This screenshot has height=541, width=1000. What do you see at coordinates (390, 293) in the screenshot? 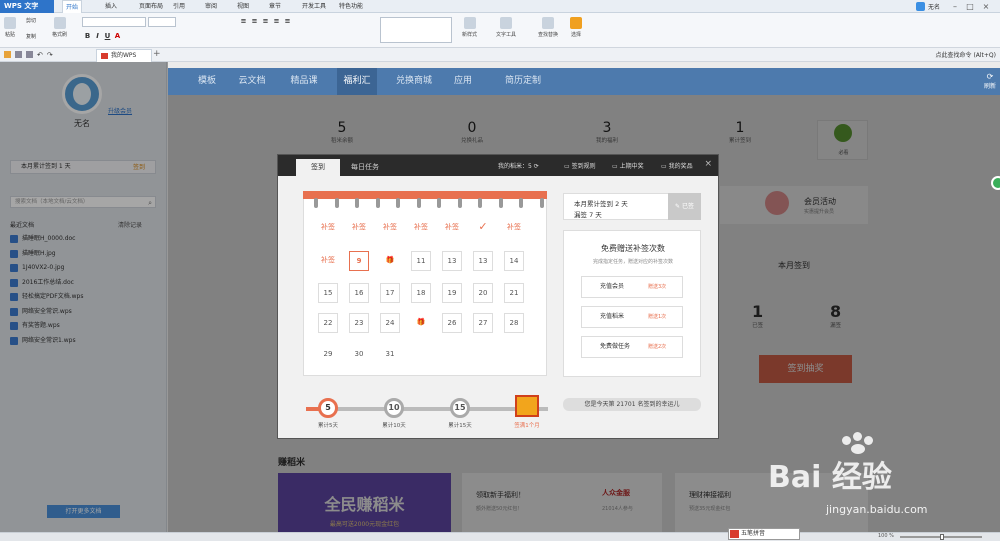
I see `calendar-day: 17` at bounding box center [390, 293].